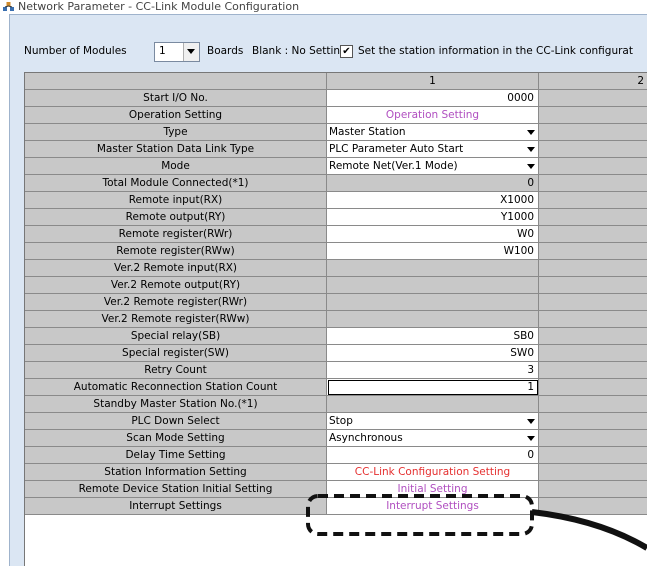  I want to click on table-row-automatic-reconnection-station-count: Automatic Reconnection Station Count 1, so click(336, 387).